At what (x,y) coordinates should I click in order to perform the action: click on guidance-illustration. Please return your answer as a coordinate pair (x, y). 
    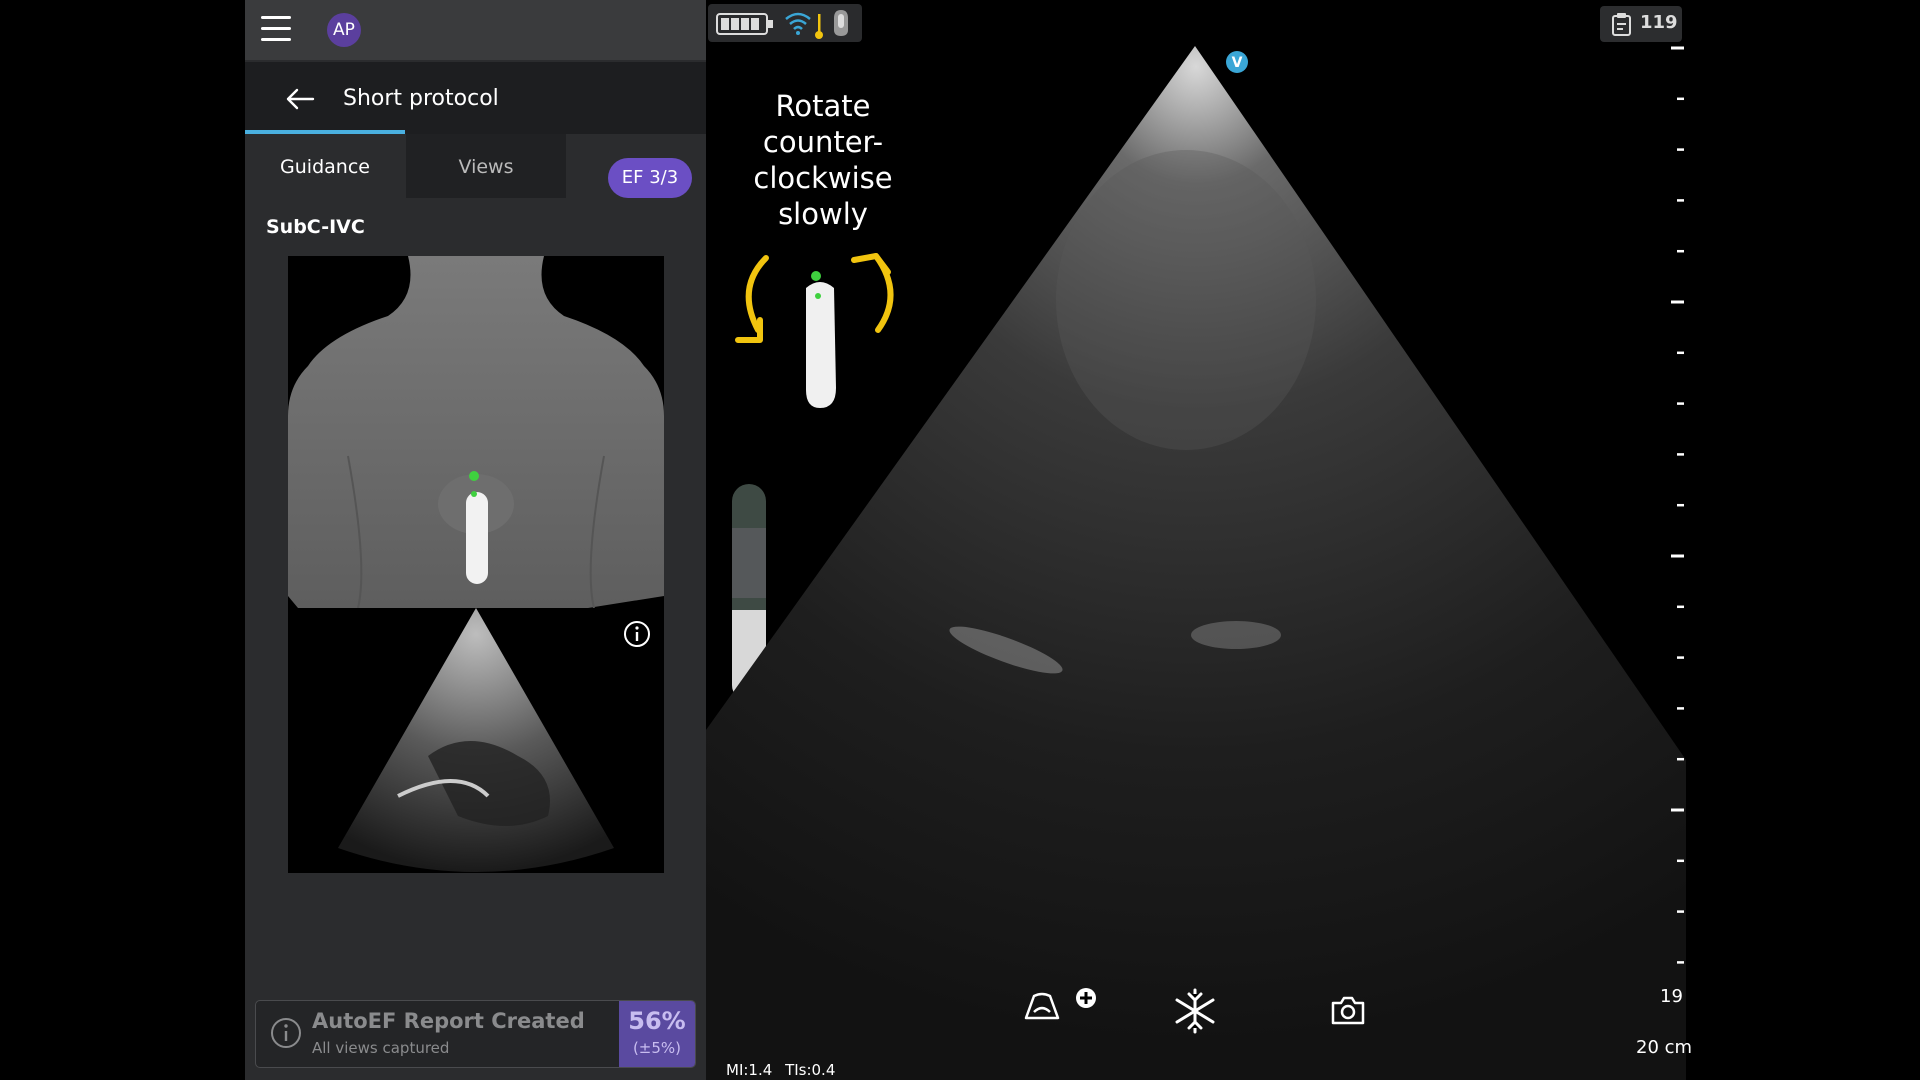
    Looking at the image, I should click on (476, 564).